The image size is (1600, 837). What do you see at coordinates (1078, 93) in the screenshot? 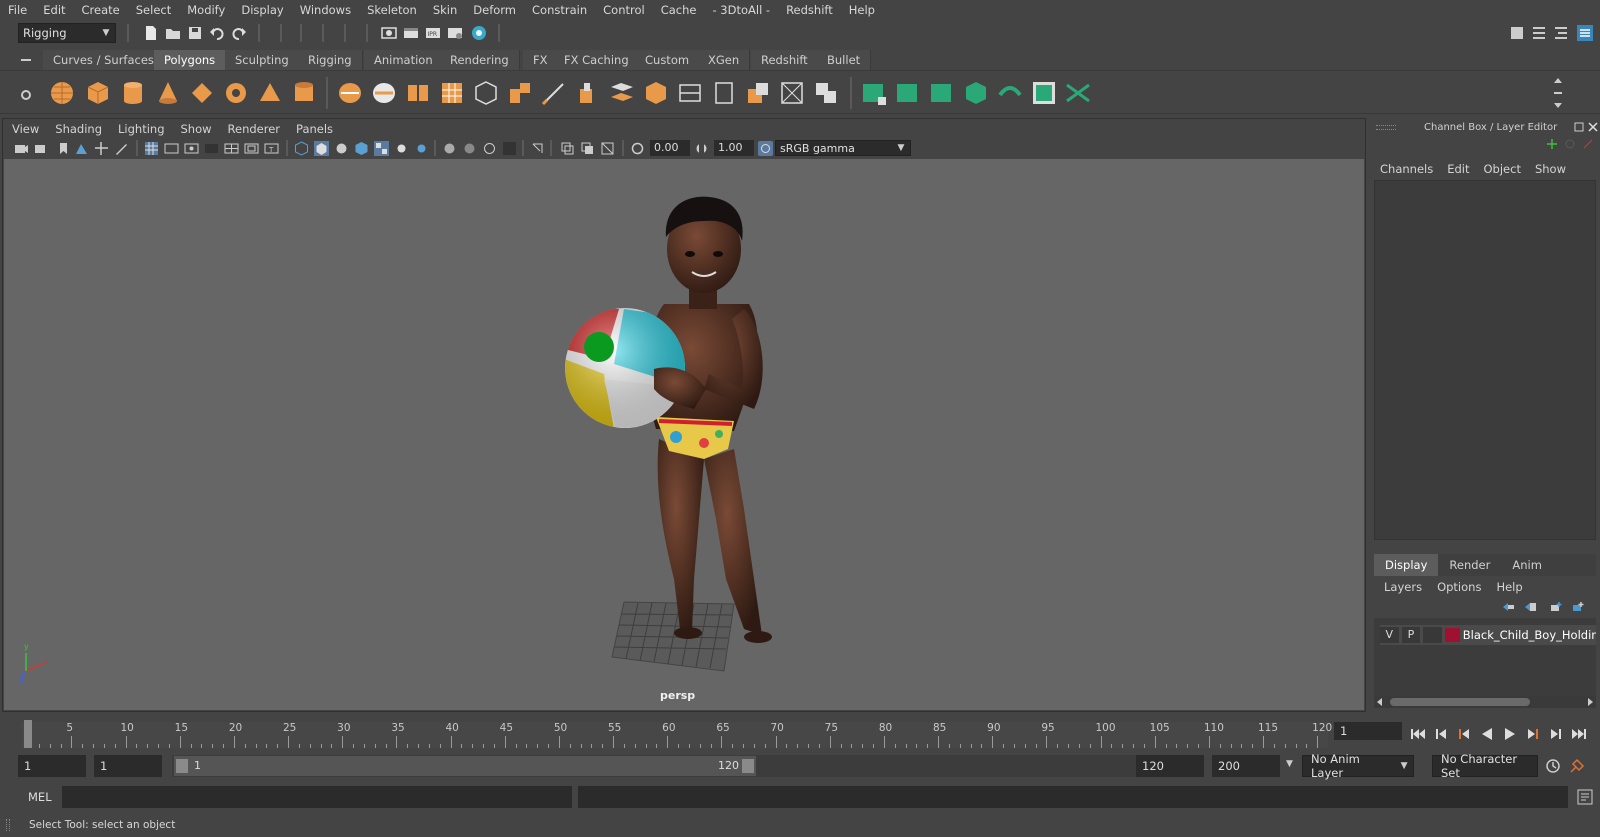
I see `uv-cut-icon` at bounding box center [1078, 93].